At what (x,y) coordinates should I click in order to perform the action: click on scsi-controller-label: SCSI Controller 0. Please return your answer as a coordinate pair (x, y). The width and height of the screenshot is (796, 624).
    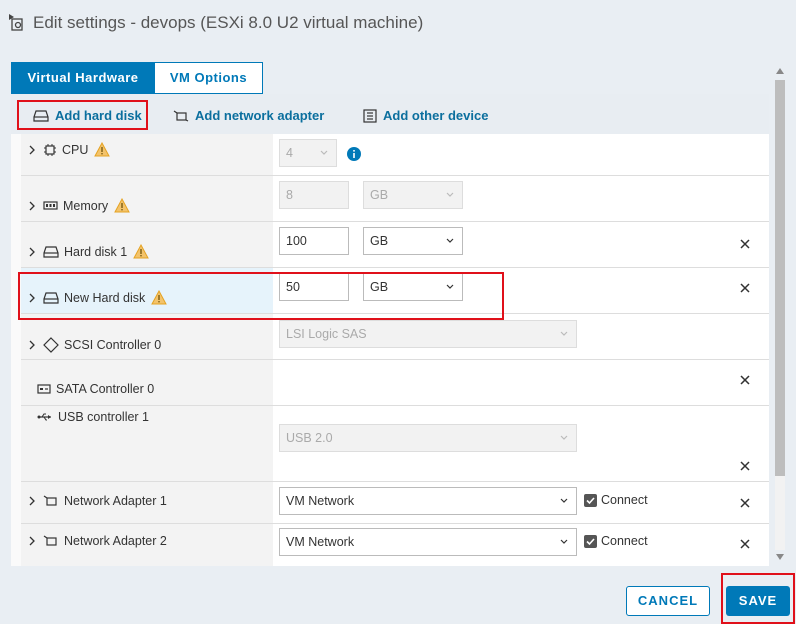
    Looking at the image, I should click on (113, 345).